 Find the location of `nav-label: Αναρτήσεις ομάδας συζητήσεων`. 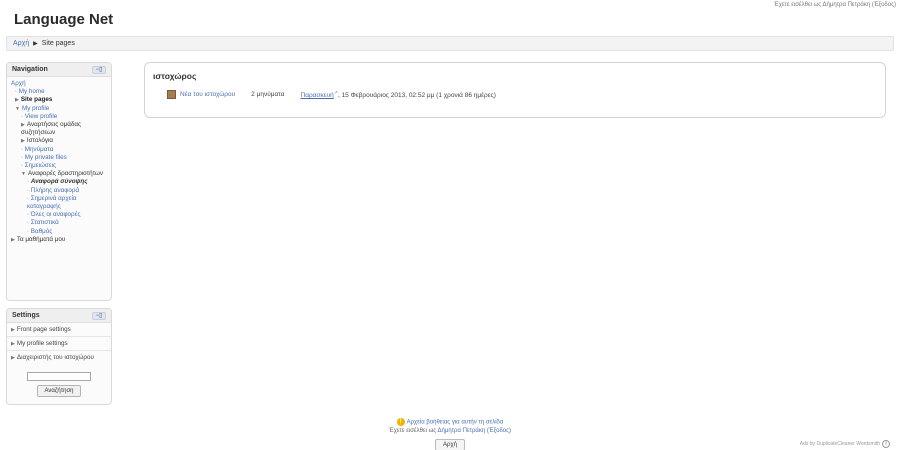

nav-label: Αναρτήσεις ομάδας συζητήσεων is located at coordinates (51, 128).